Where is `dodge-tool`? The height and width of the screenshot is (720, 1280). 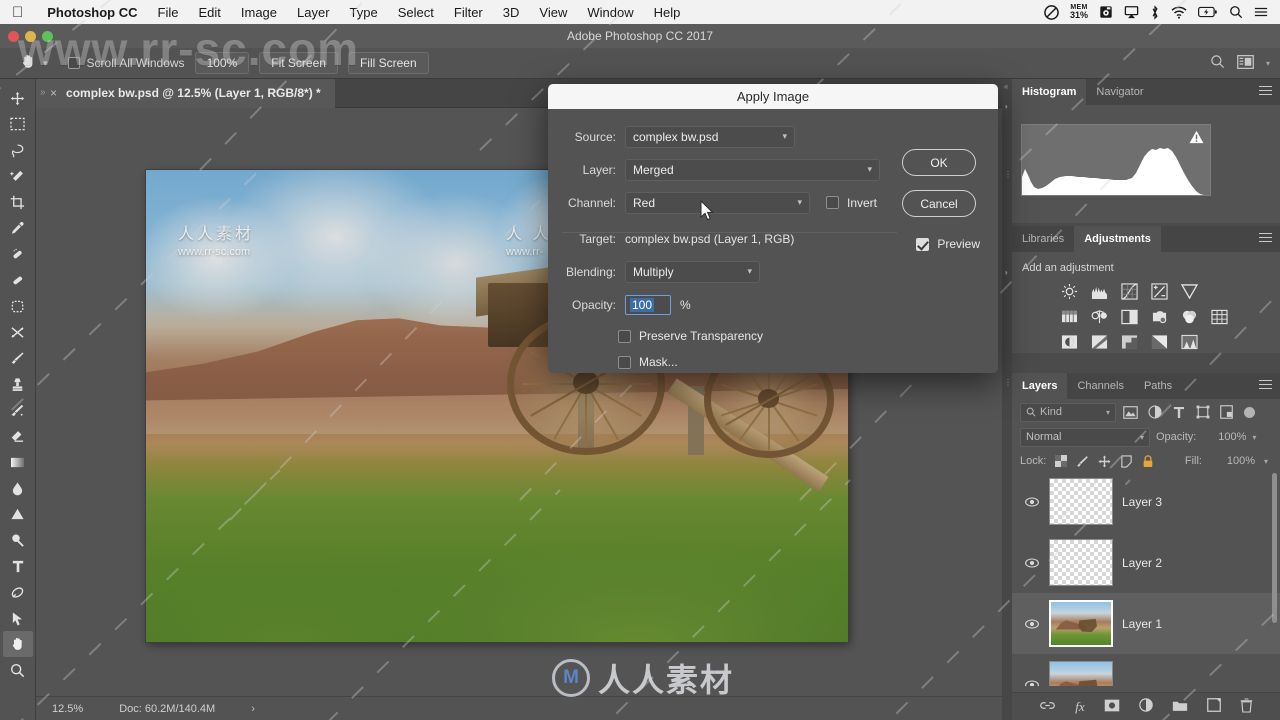
dodge-tool is located at coordinates (18, 514).